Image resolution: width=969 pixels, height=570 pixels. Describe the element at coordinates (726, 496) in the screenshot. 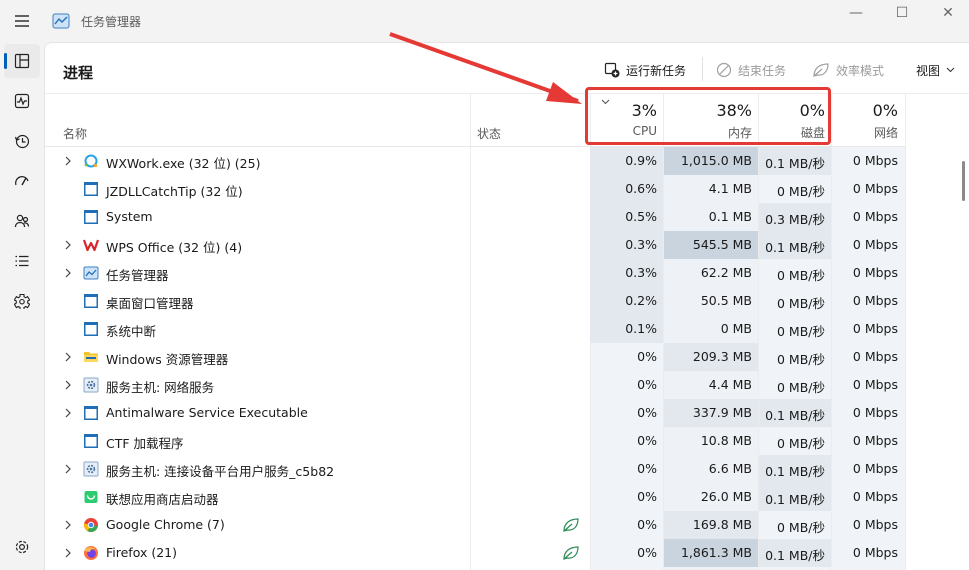

I see `memory-value: 26.0 MB` at that location.